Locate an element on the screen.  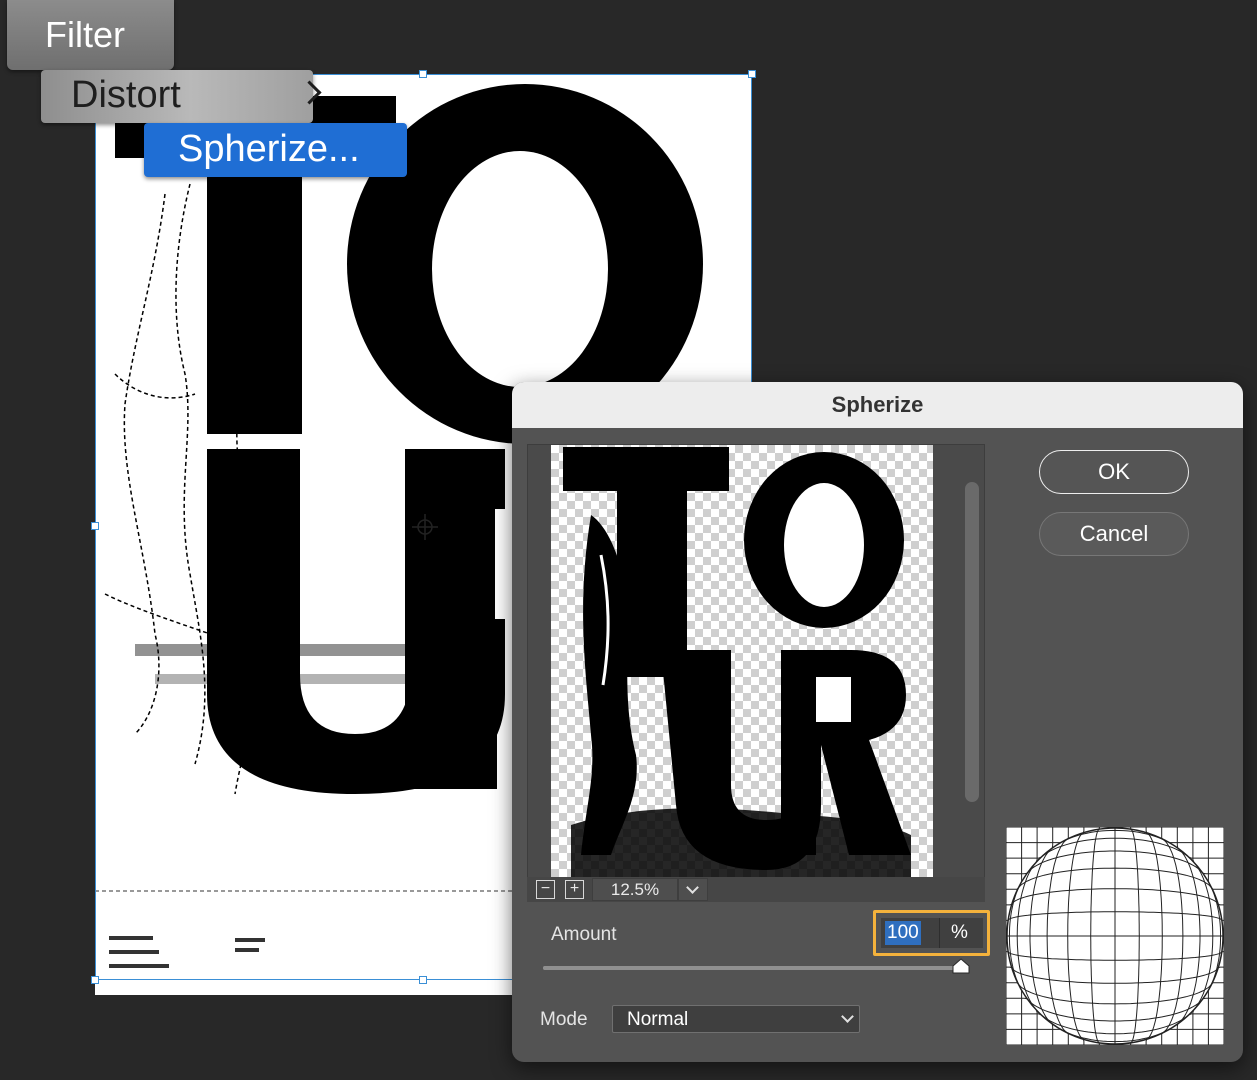
menu-filter-label: Filter is located at coordinates (85, 34).